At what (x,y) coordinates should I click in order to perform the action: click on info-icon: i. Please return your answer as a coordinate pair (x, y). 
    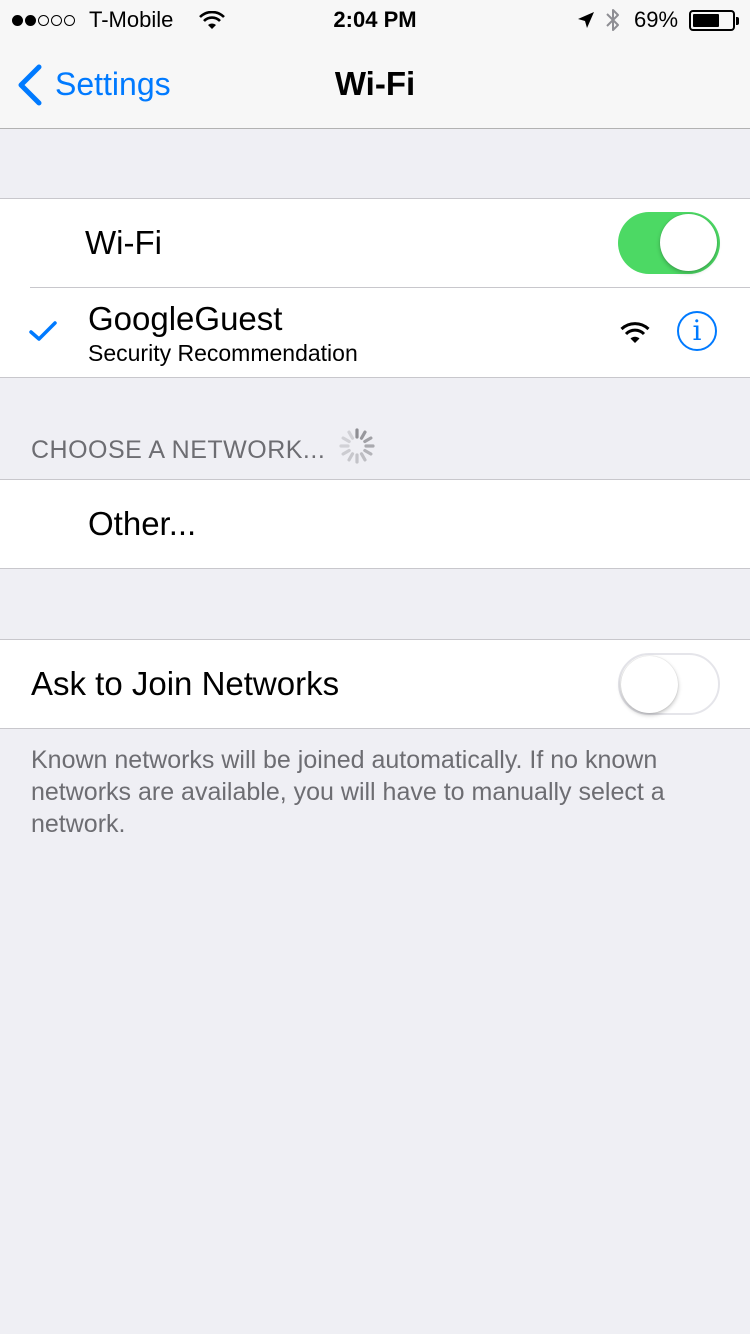
    Looking at the image, I should click on (697, 330).